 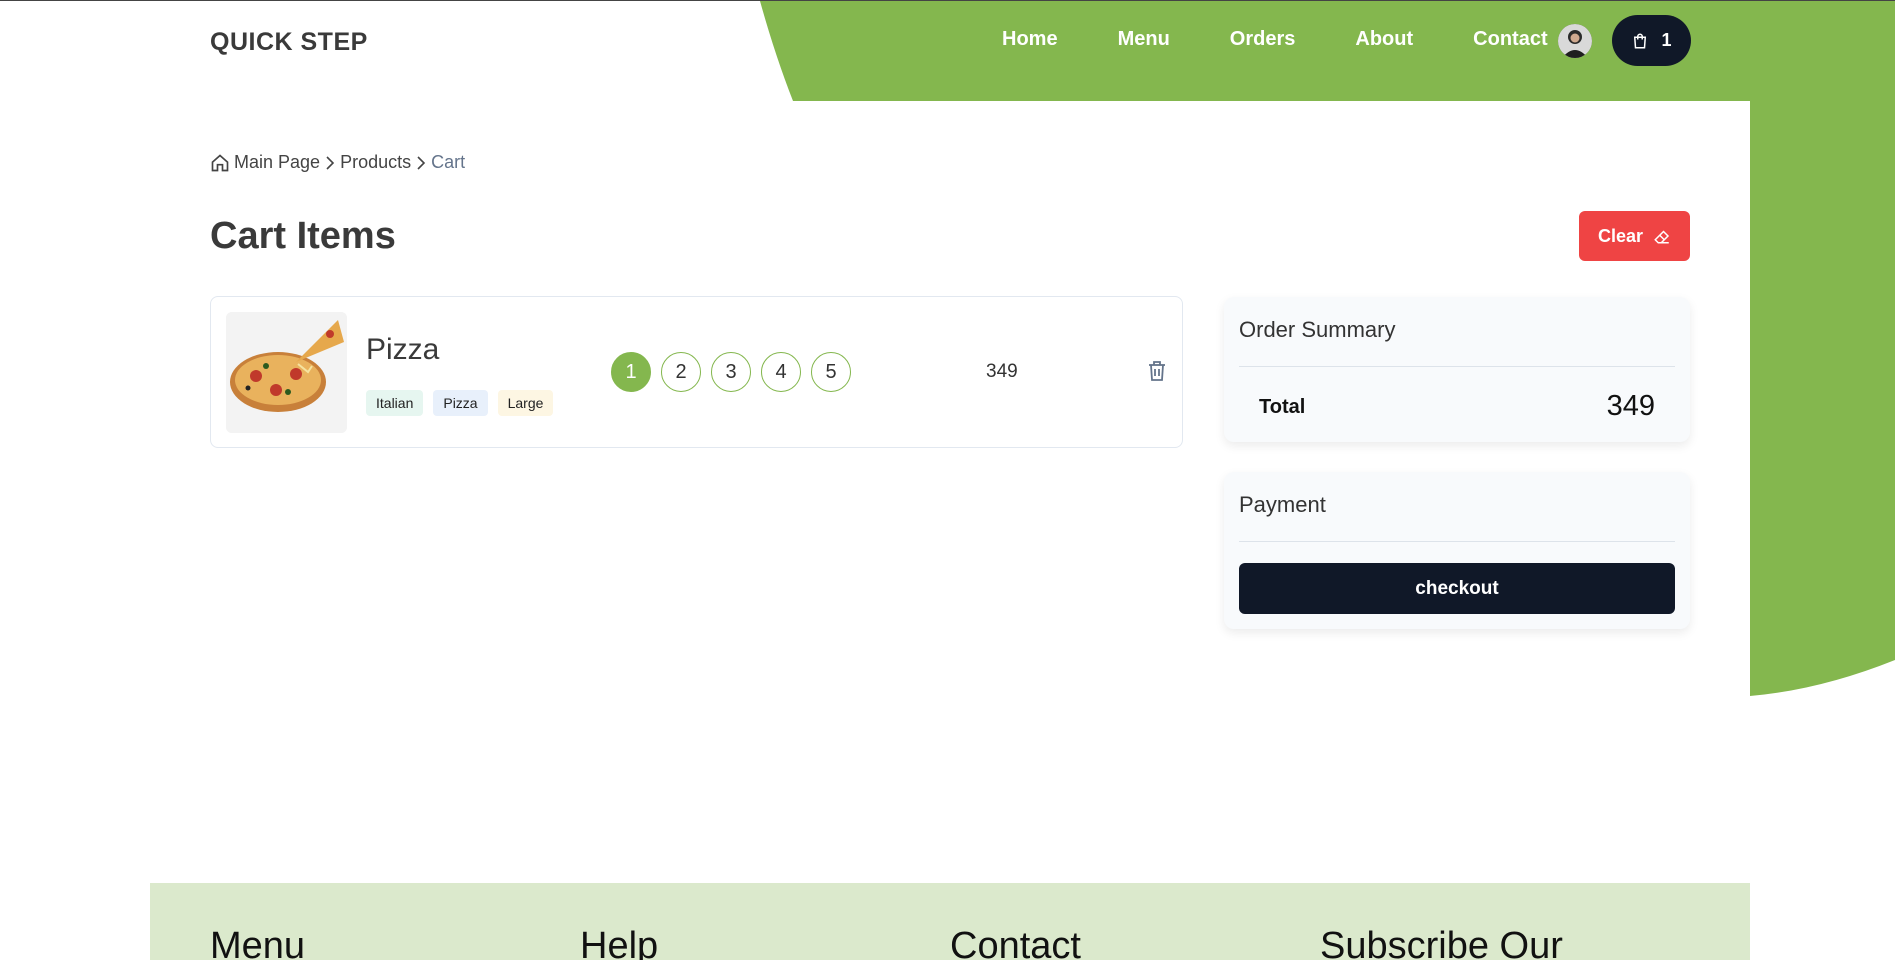 I want to click on breadcrumb-products: Products, so click(x=375, y=162).